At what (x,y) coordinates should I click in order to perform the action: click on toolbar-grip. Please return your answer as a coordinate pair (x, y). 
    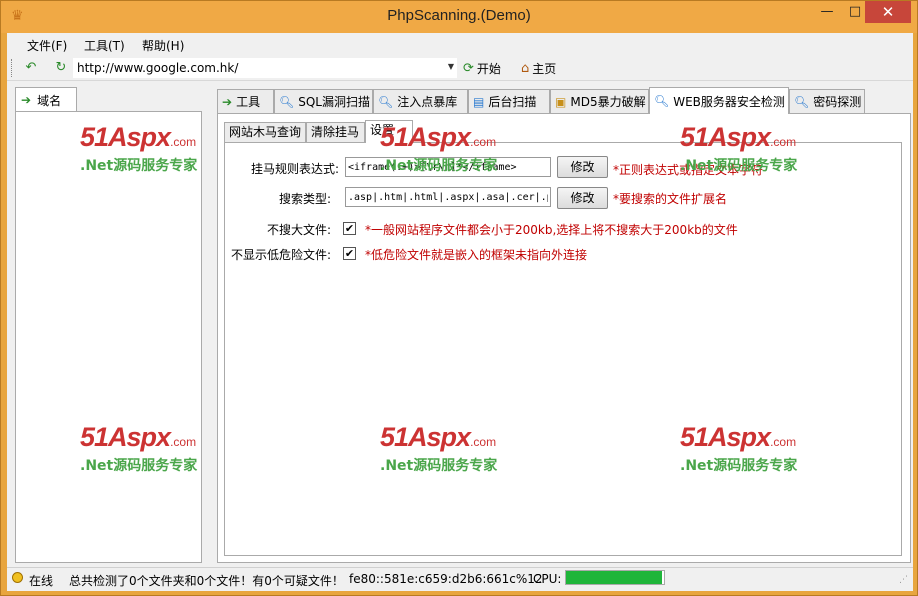
    Looking at the image, I should click on (12, 68).